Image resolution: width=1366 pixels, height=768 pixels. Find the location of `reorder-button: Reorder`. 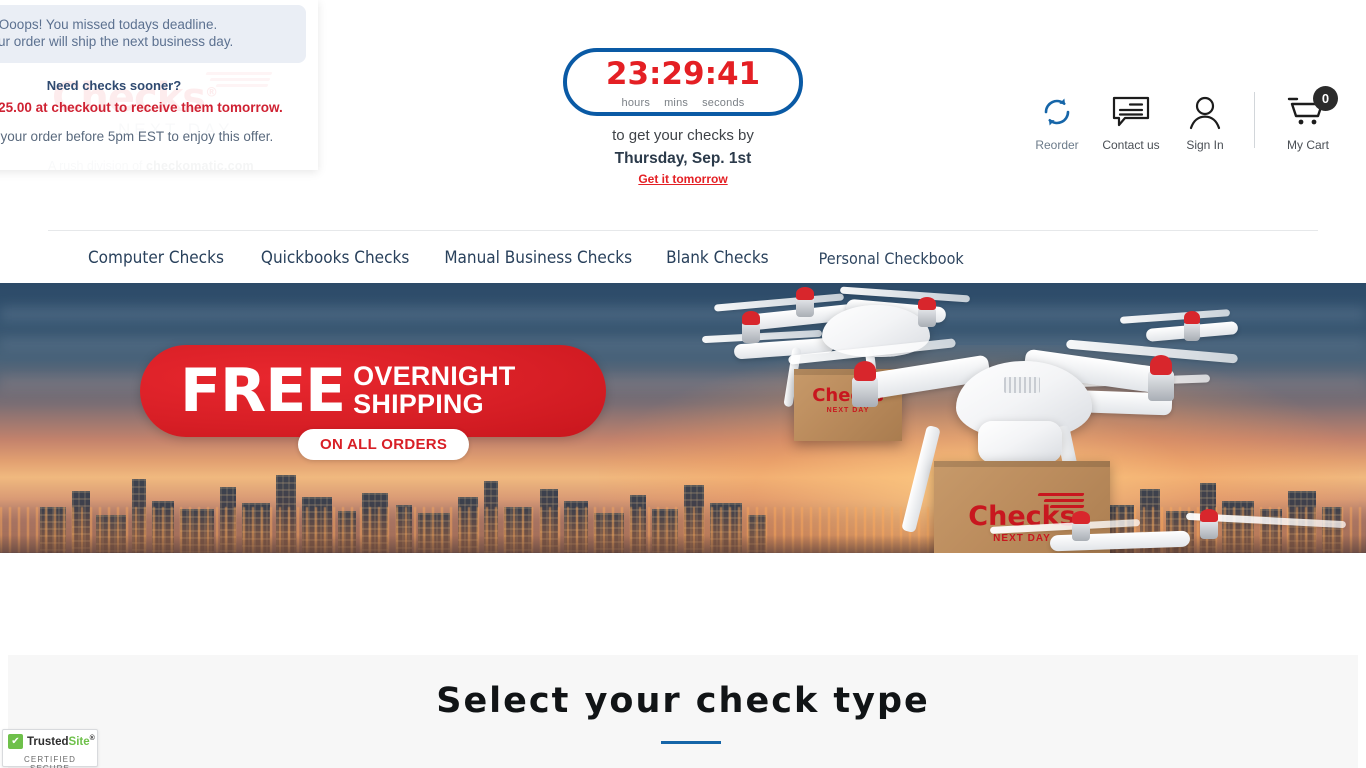

reorder-button: Reorder is located at coordinates (1057, 122).